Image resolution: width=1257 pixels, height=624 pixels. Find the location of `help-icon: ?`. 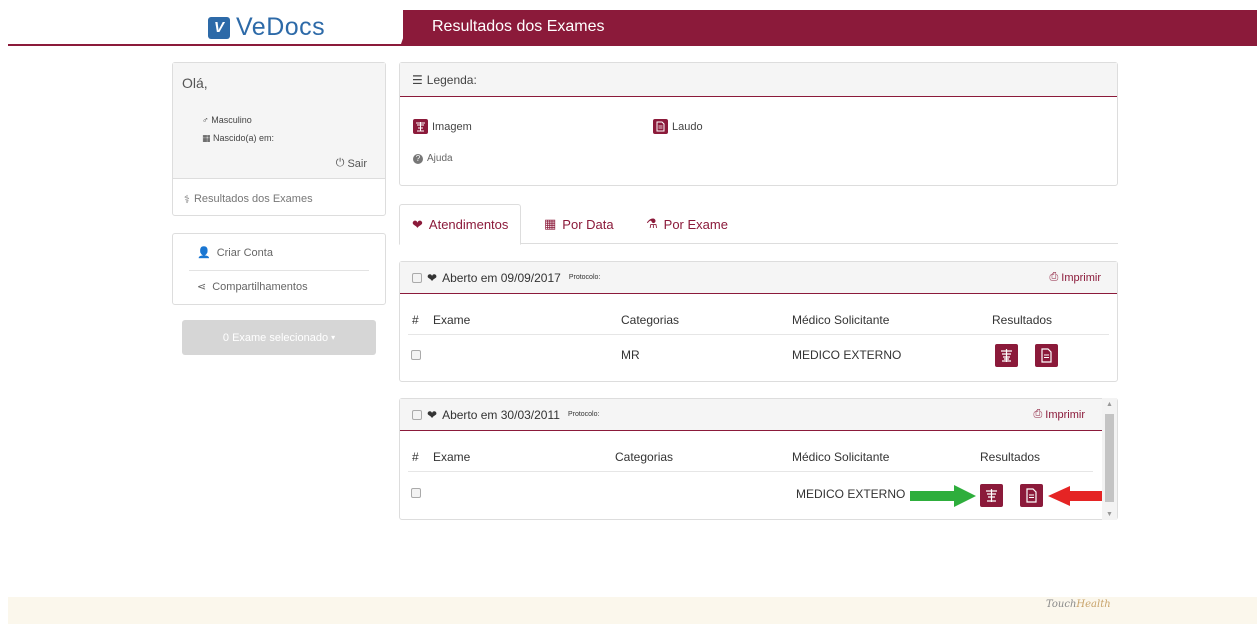

help-icon: ? is located at coordinates (418, 158).